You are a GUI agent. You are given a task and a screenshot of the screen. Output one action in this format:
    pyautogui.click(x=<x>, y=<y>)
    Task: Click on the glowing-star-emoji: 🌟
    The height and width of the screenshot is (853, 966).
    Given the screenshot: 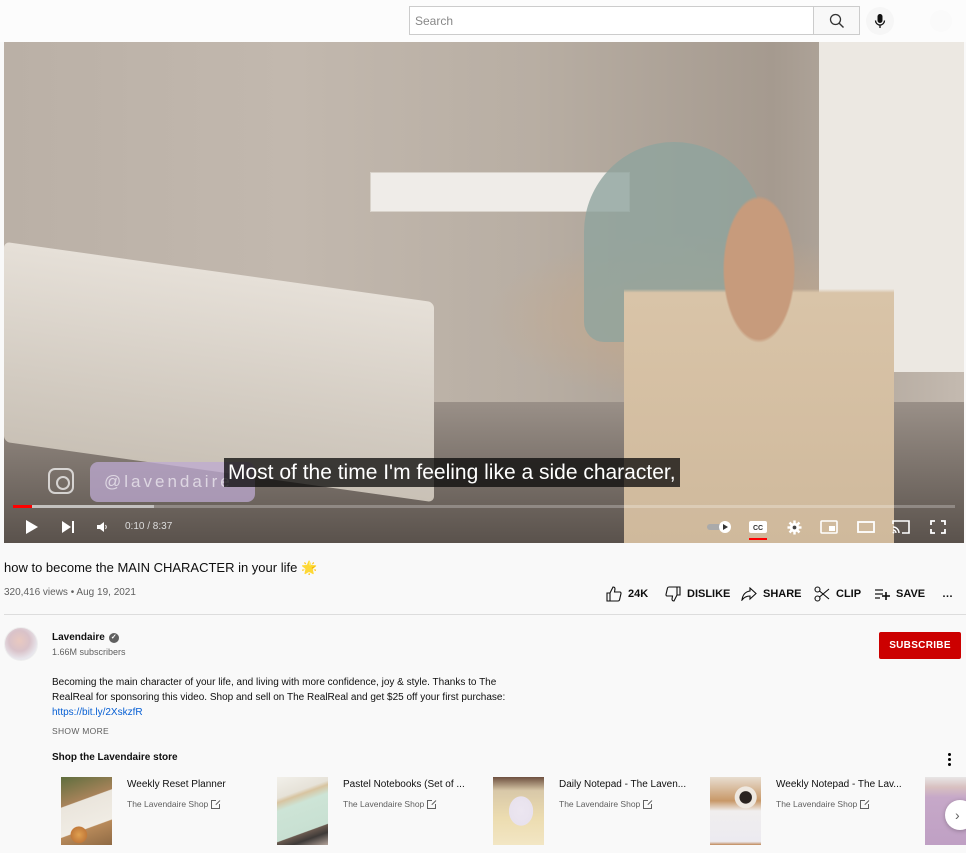 What is the action you would take?
    pyautogui.click(x=309, y=567)
    